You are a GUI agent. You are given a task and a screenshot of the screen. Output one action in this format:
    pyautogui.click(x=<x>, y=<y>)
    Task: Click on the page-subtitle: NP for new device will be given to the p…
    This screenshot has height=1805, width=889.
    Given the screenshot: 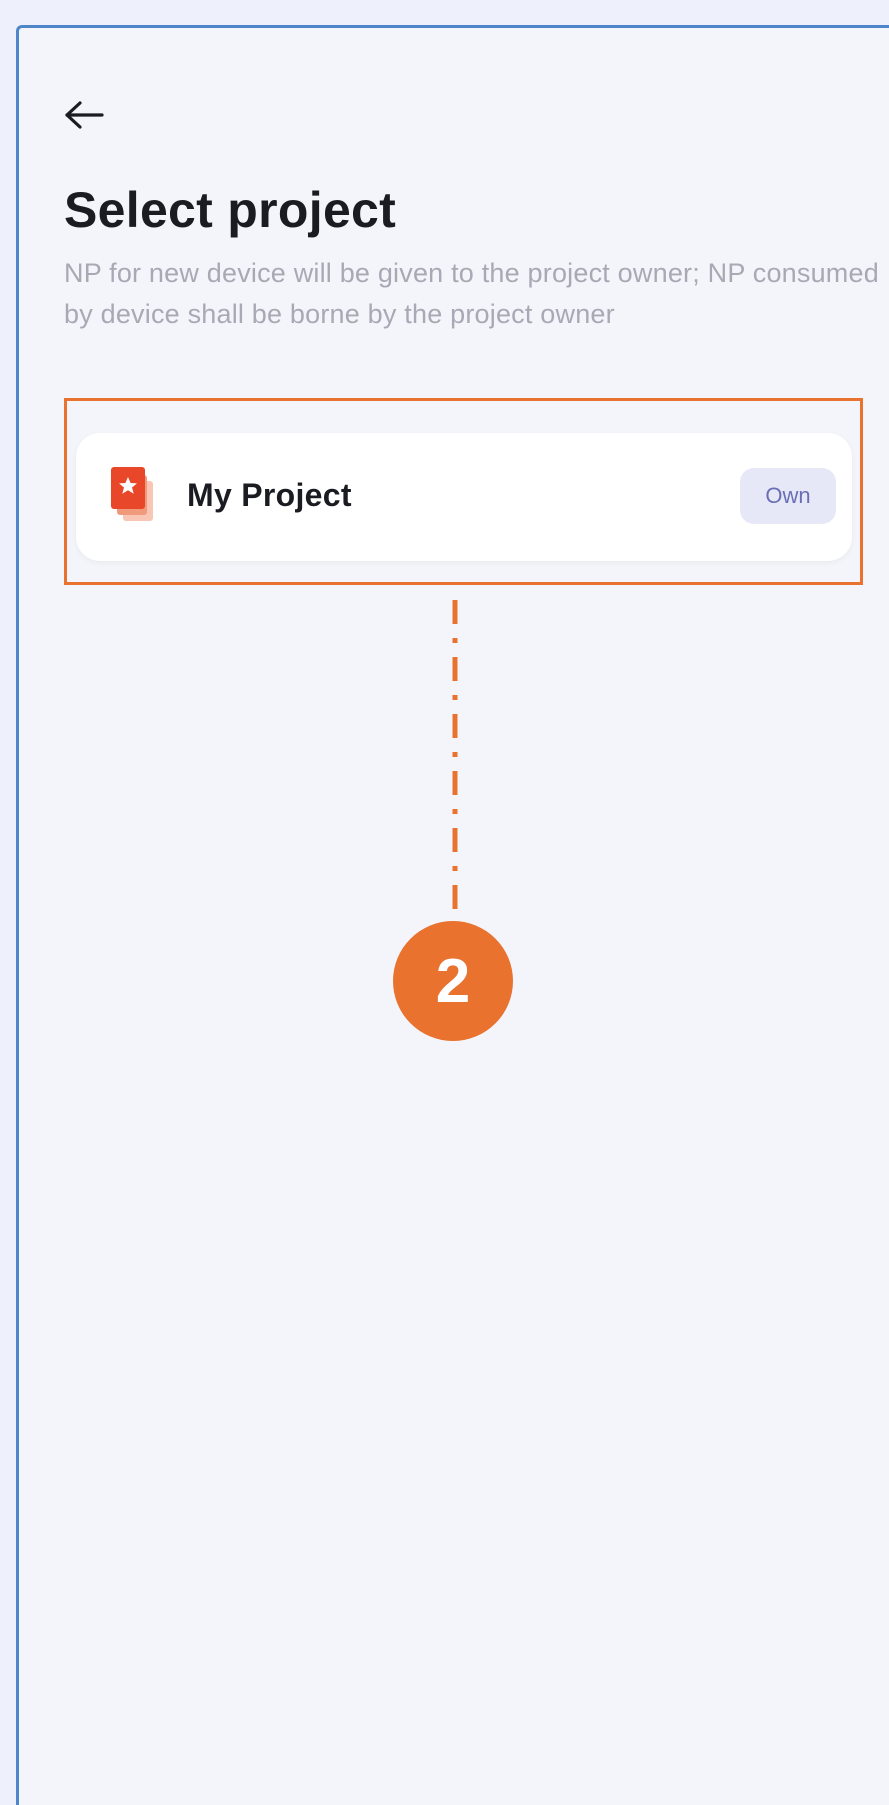 What is the action you would take?
    pyautogui.click(x=471, y=293)
    